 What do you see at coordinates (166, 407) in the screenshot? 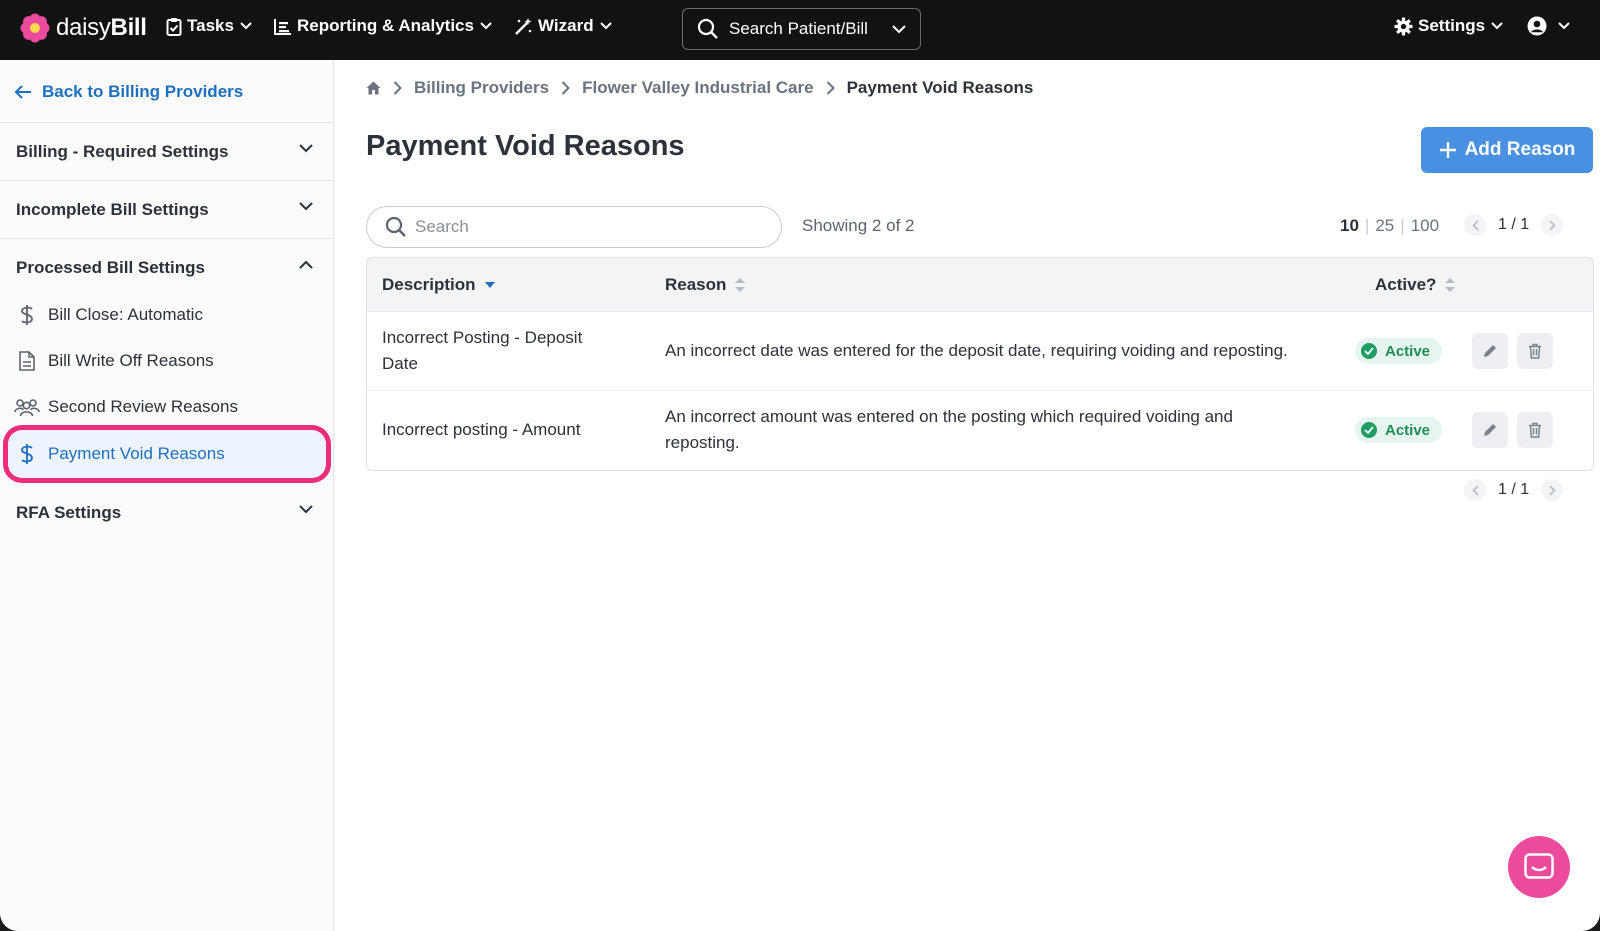
I see `sidebar-item-second-review-reasons: Second Review Reasons` at bounding box center [166, 407].